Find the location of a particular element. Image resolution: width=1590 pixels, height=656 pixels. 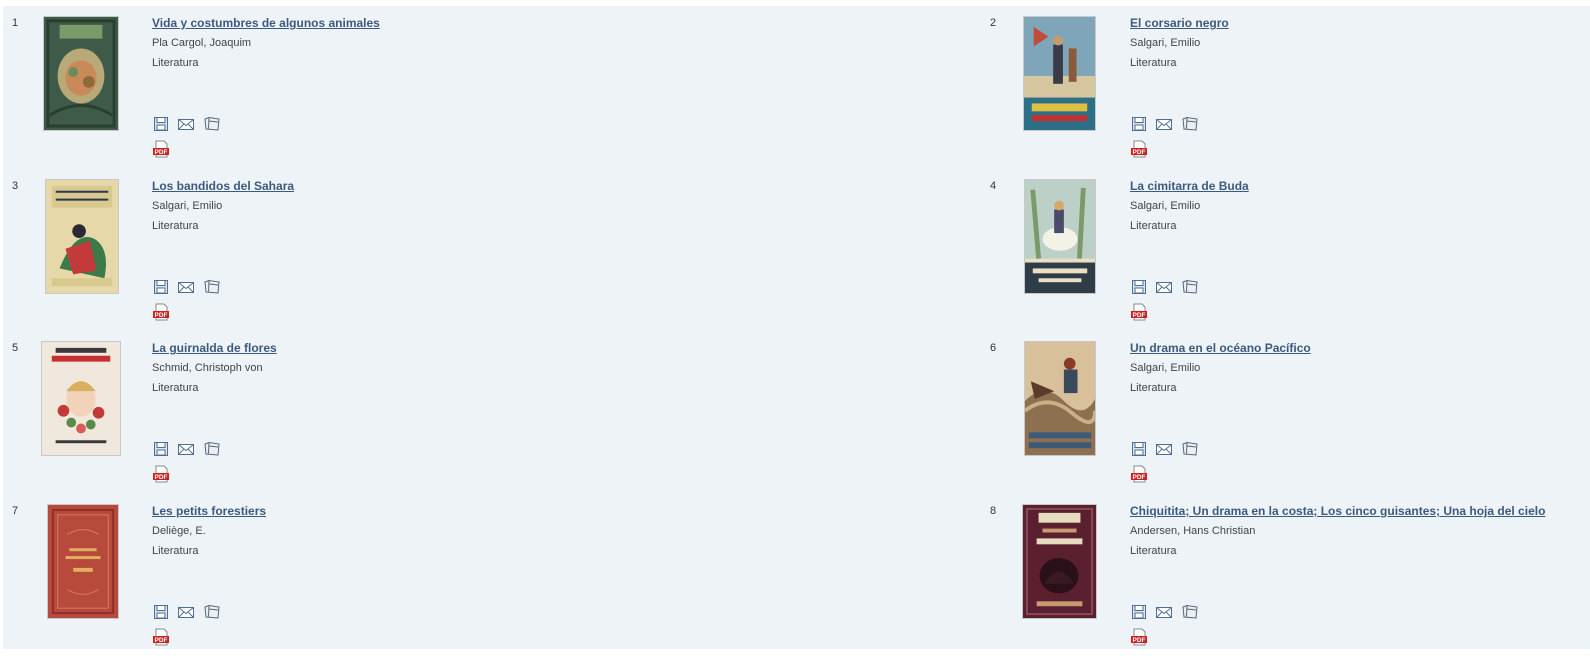

result-number: 4 is located at coordinates (993, 186).